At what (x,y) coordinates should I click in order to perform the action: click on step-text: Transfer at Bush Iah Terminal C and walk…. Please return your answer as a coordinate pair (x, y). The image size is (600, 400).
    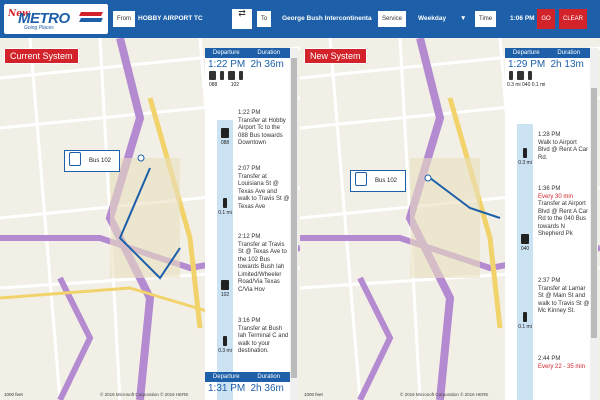
    Looking at the image, I should click on (263, 340).